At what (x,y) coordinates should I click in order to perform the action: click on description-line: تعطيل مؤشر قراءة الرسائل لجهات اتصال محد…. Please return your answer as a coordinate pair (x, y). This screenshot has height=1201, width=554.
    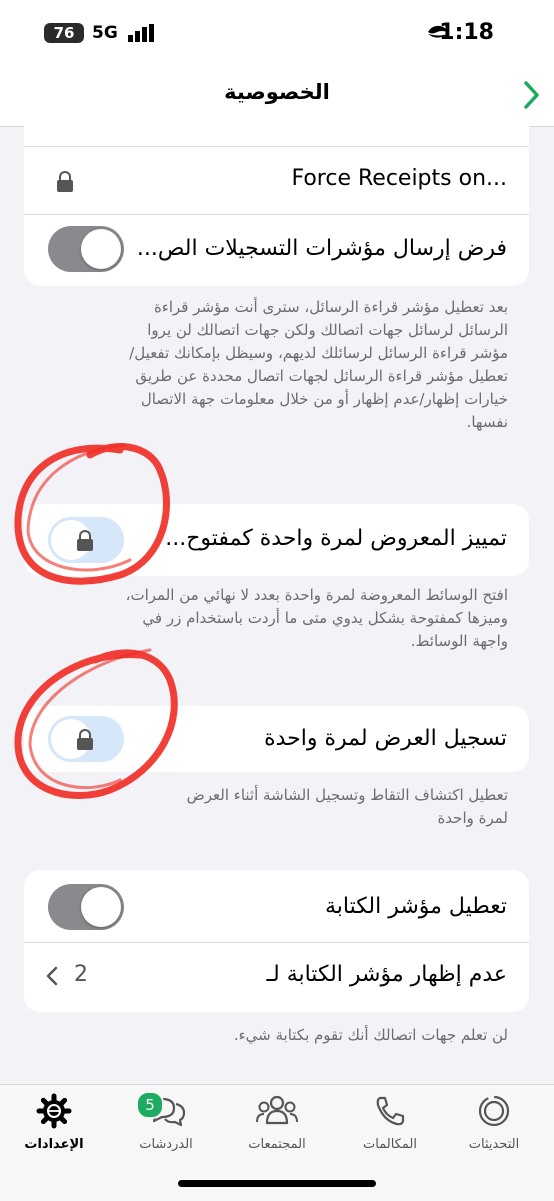
    Looking at the image, I should click on (321, 376).